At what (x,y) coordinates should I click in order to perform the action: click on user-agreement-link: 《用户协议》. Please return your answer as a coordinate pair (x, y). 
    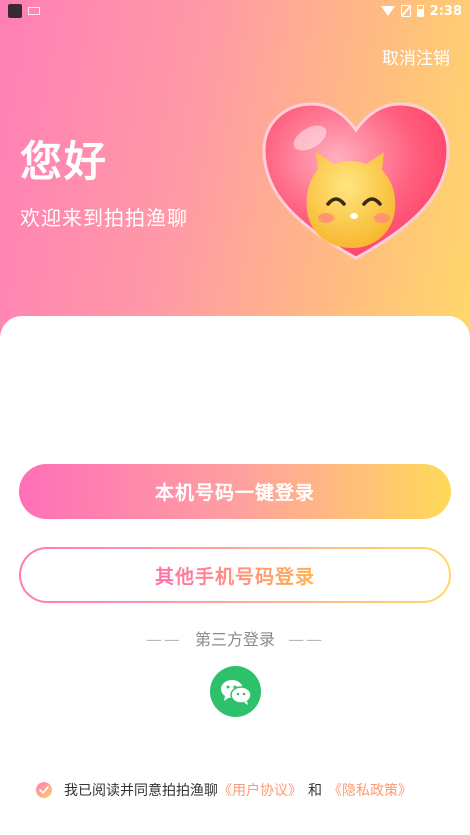
    Looking at the image, I should click on (260, 790).